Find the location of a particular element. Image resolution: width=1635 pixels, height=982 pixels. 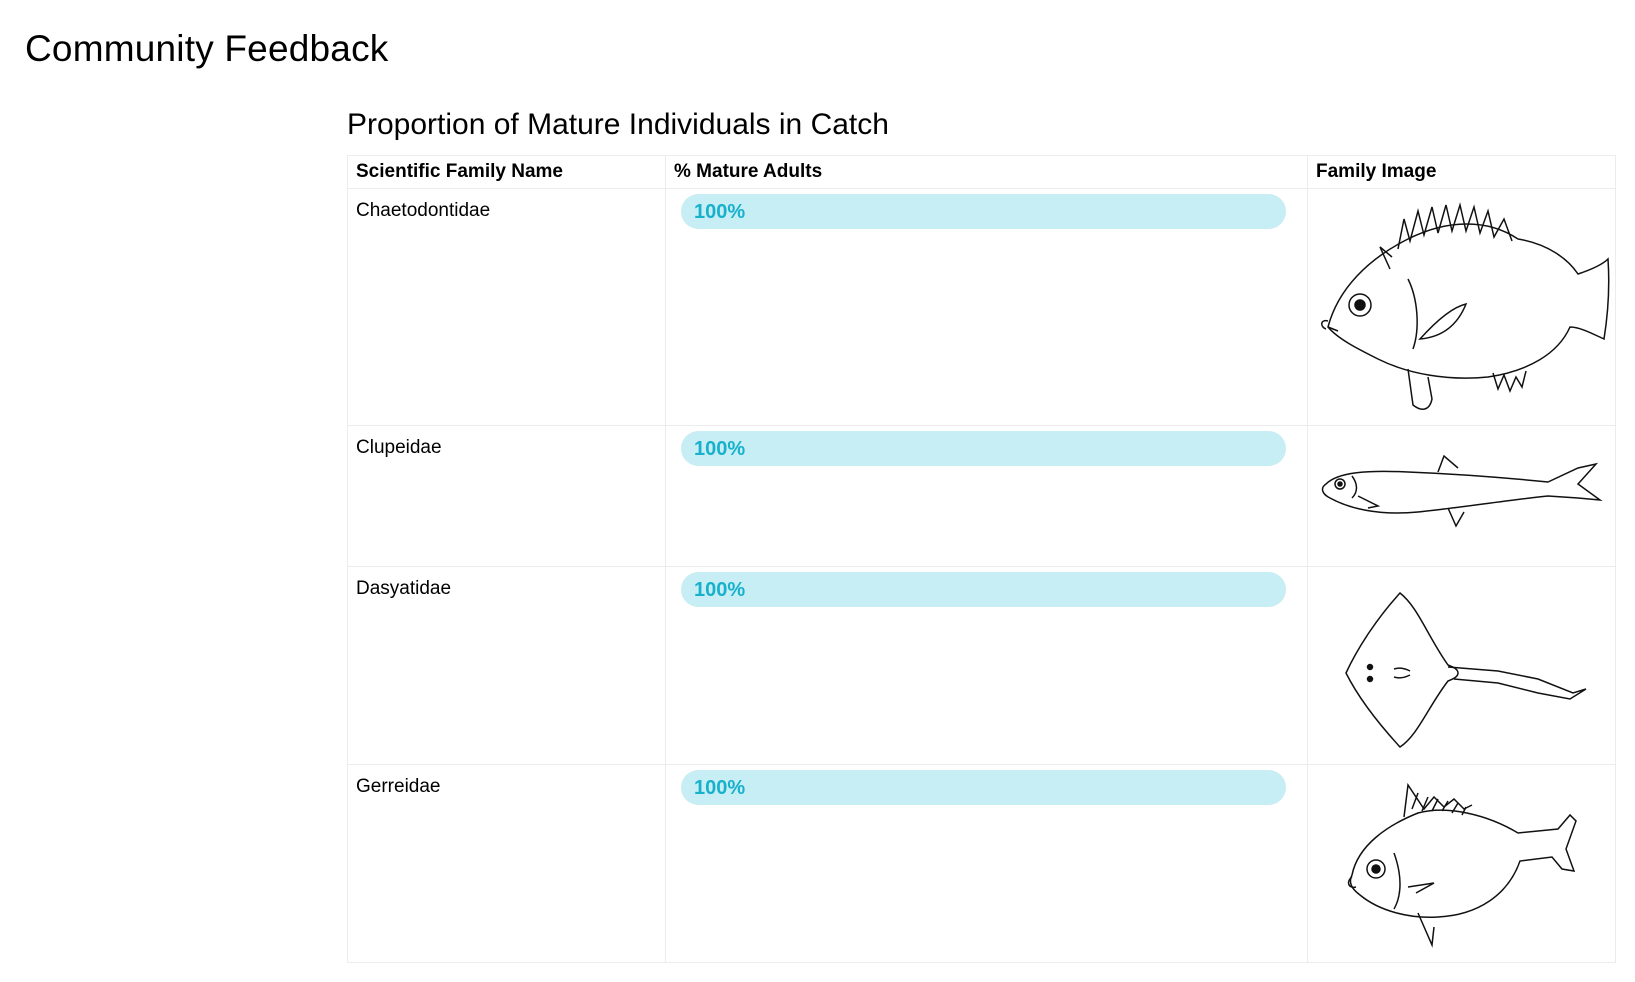

family-name-cell: Chaetodontidae is located at coordinates (506, 307).